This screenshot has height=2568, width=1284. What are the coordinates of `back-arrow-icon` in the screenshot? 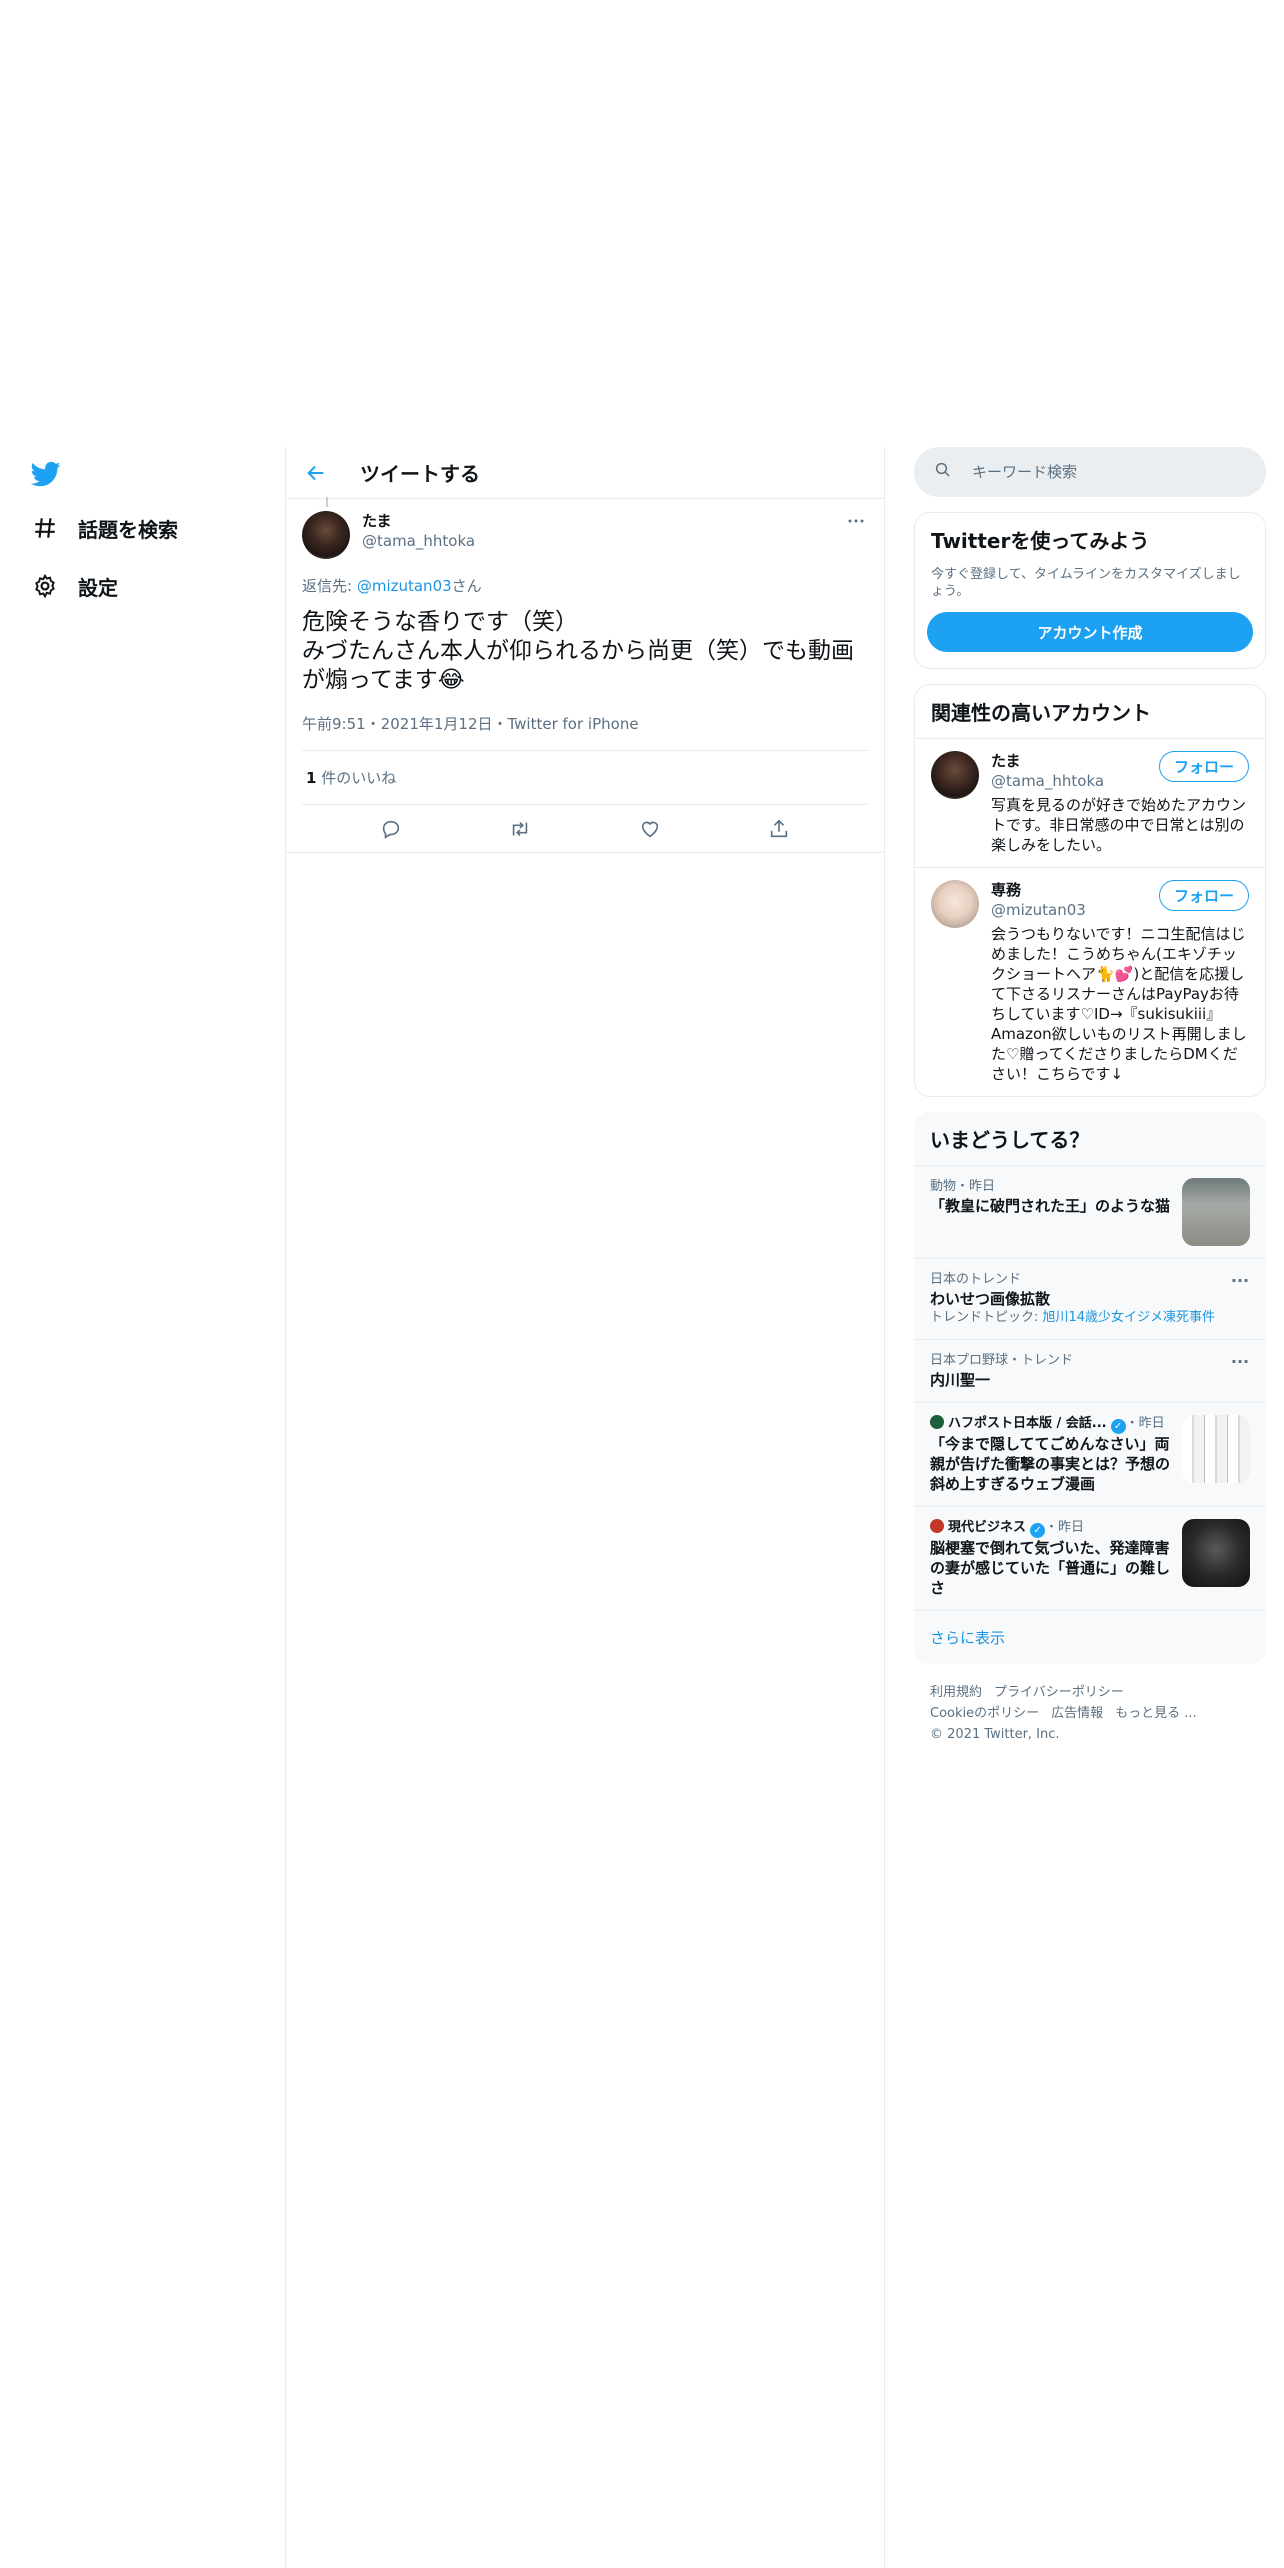 It's located at (316, 473).